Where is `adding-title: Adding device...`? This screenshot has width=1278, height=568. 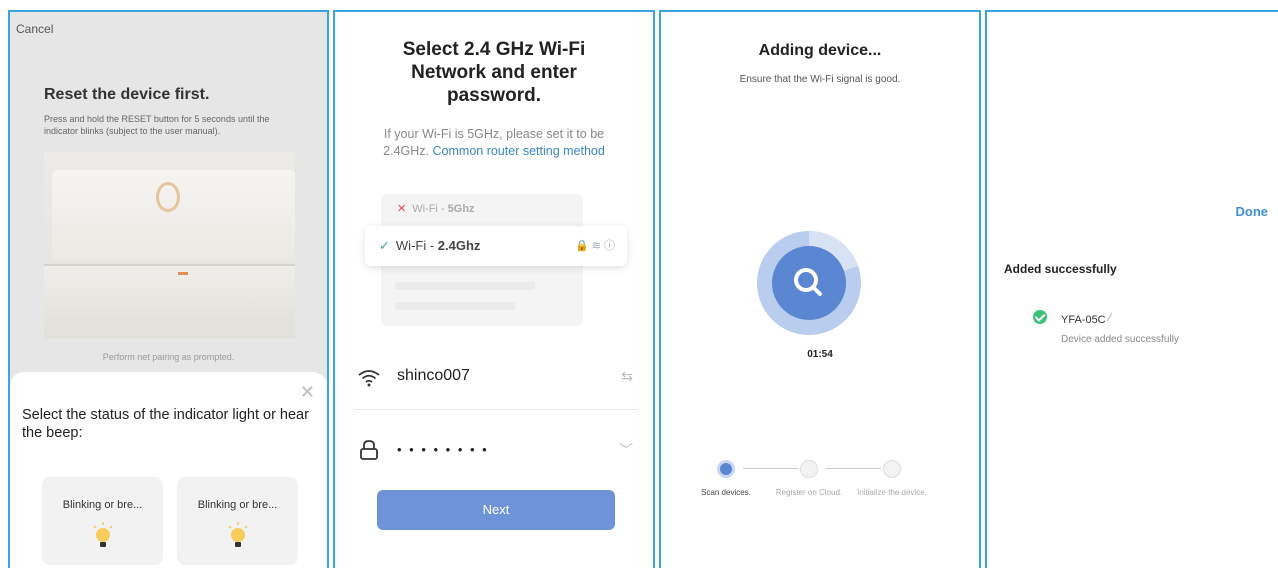
adding-title: Adding device... is located at coordinates (820, 50).